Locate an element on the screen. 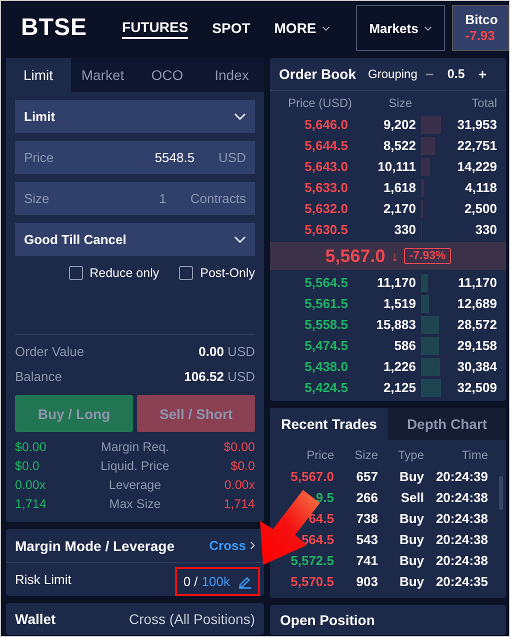 The height and width of the screenshot is (637, 510). ask-price: 5,646.0 is located at coordinates (326, 124).